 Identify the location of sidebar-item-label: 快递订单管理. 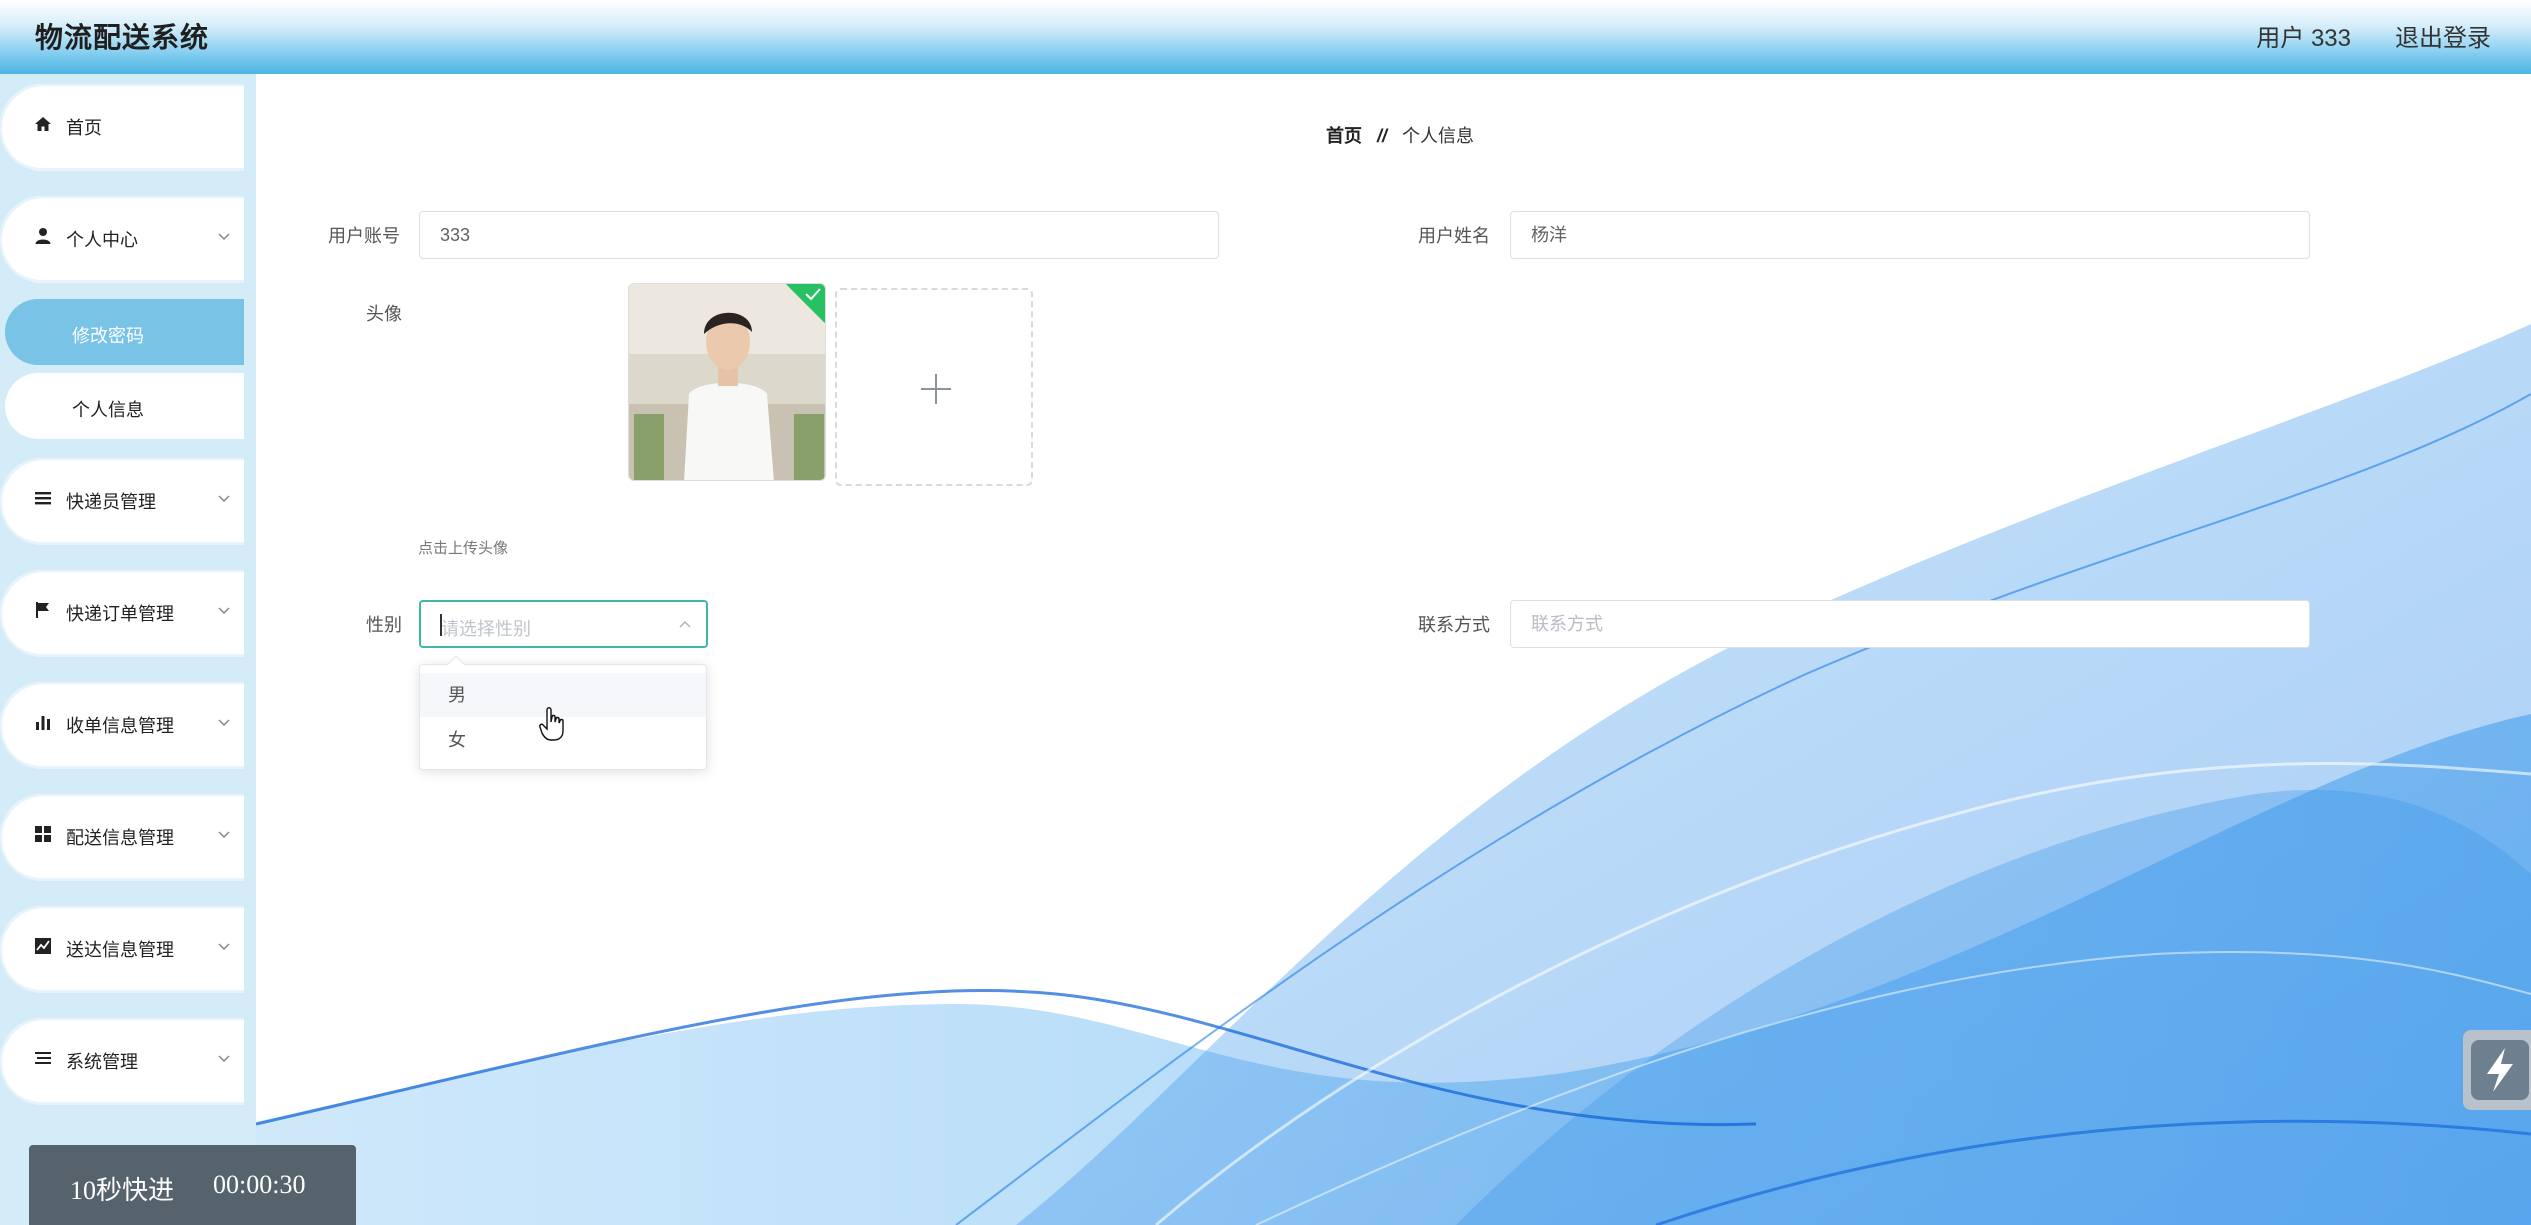
(120, 614).